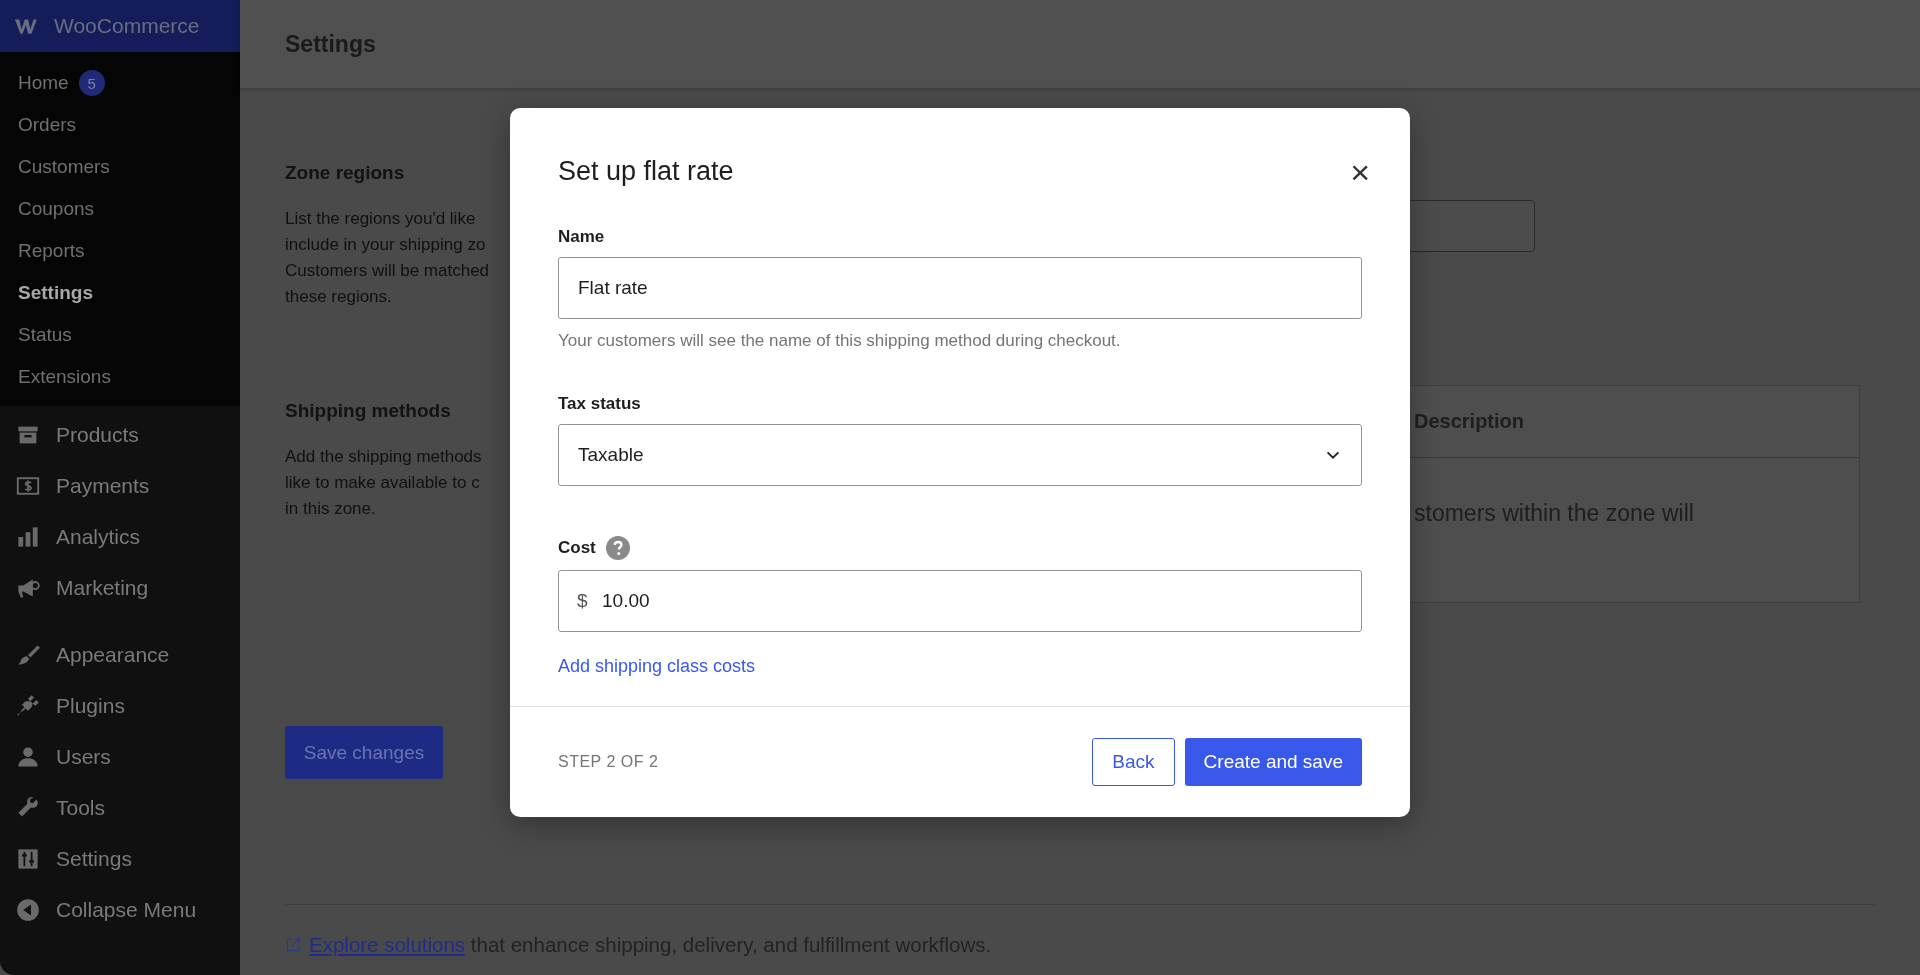 The width and height of the screenshot is (1920, 975). I want to click on menu-item: Analytics, so click(120, 536).